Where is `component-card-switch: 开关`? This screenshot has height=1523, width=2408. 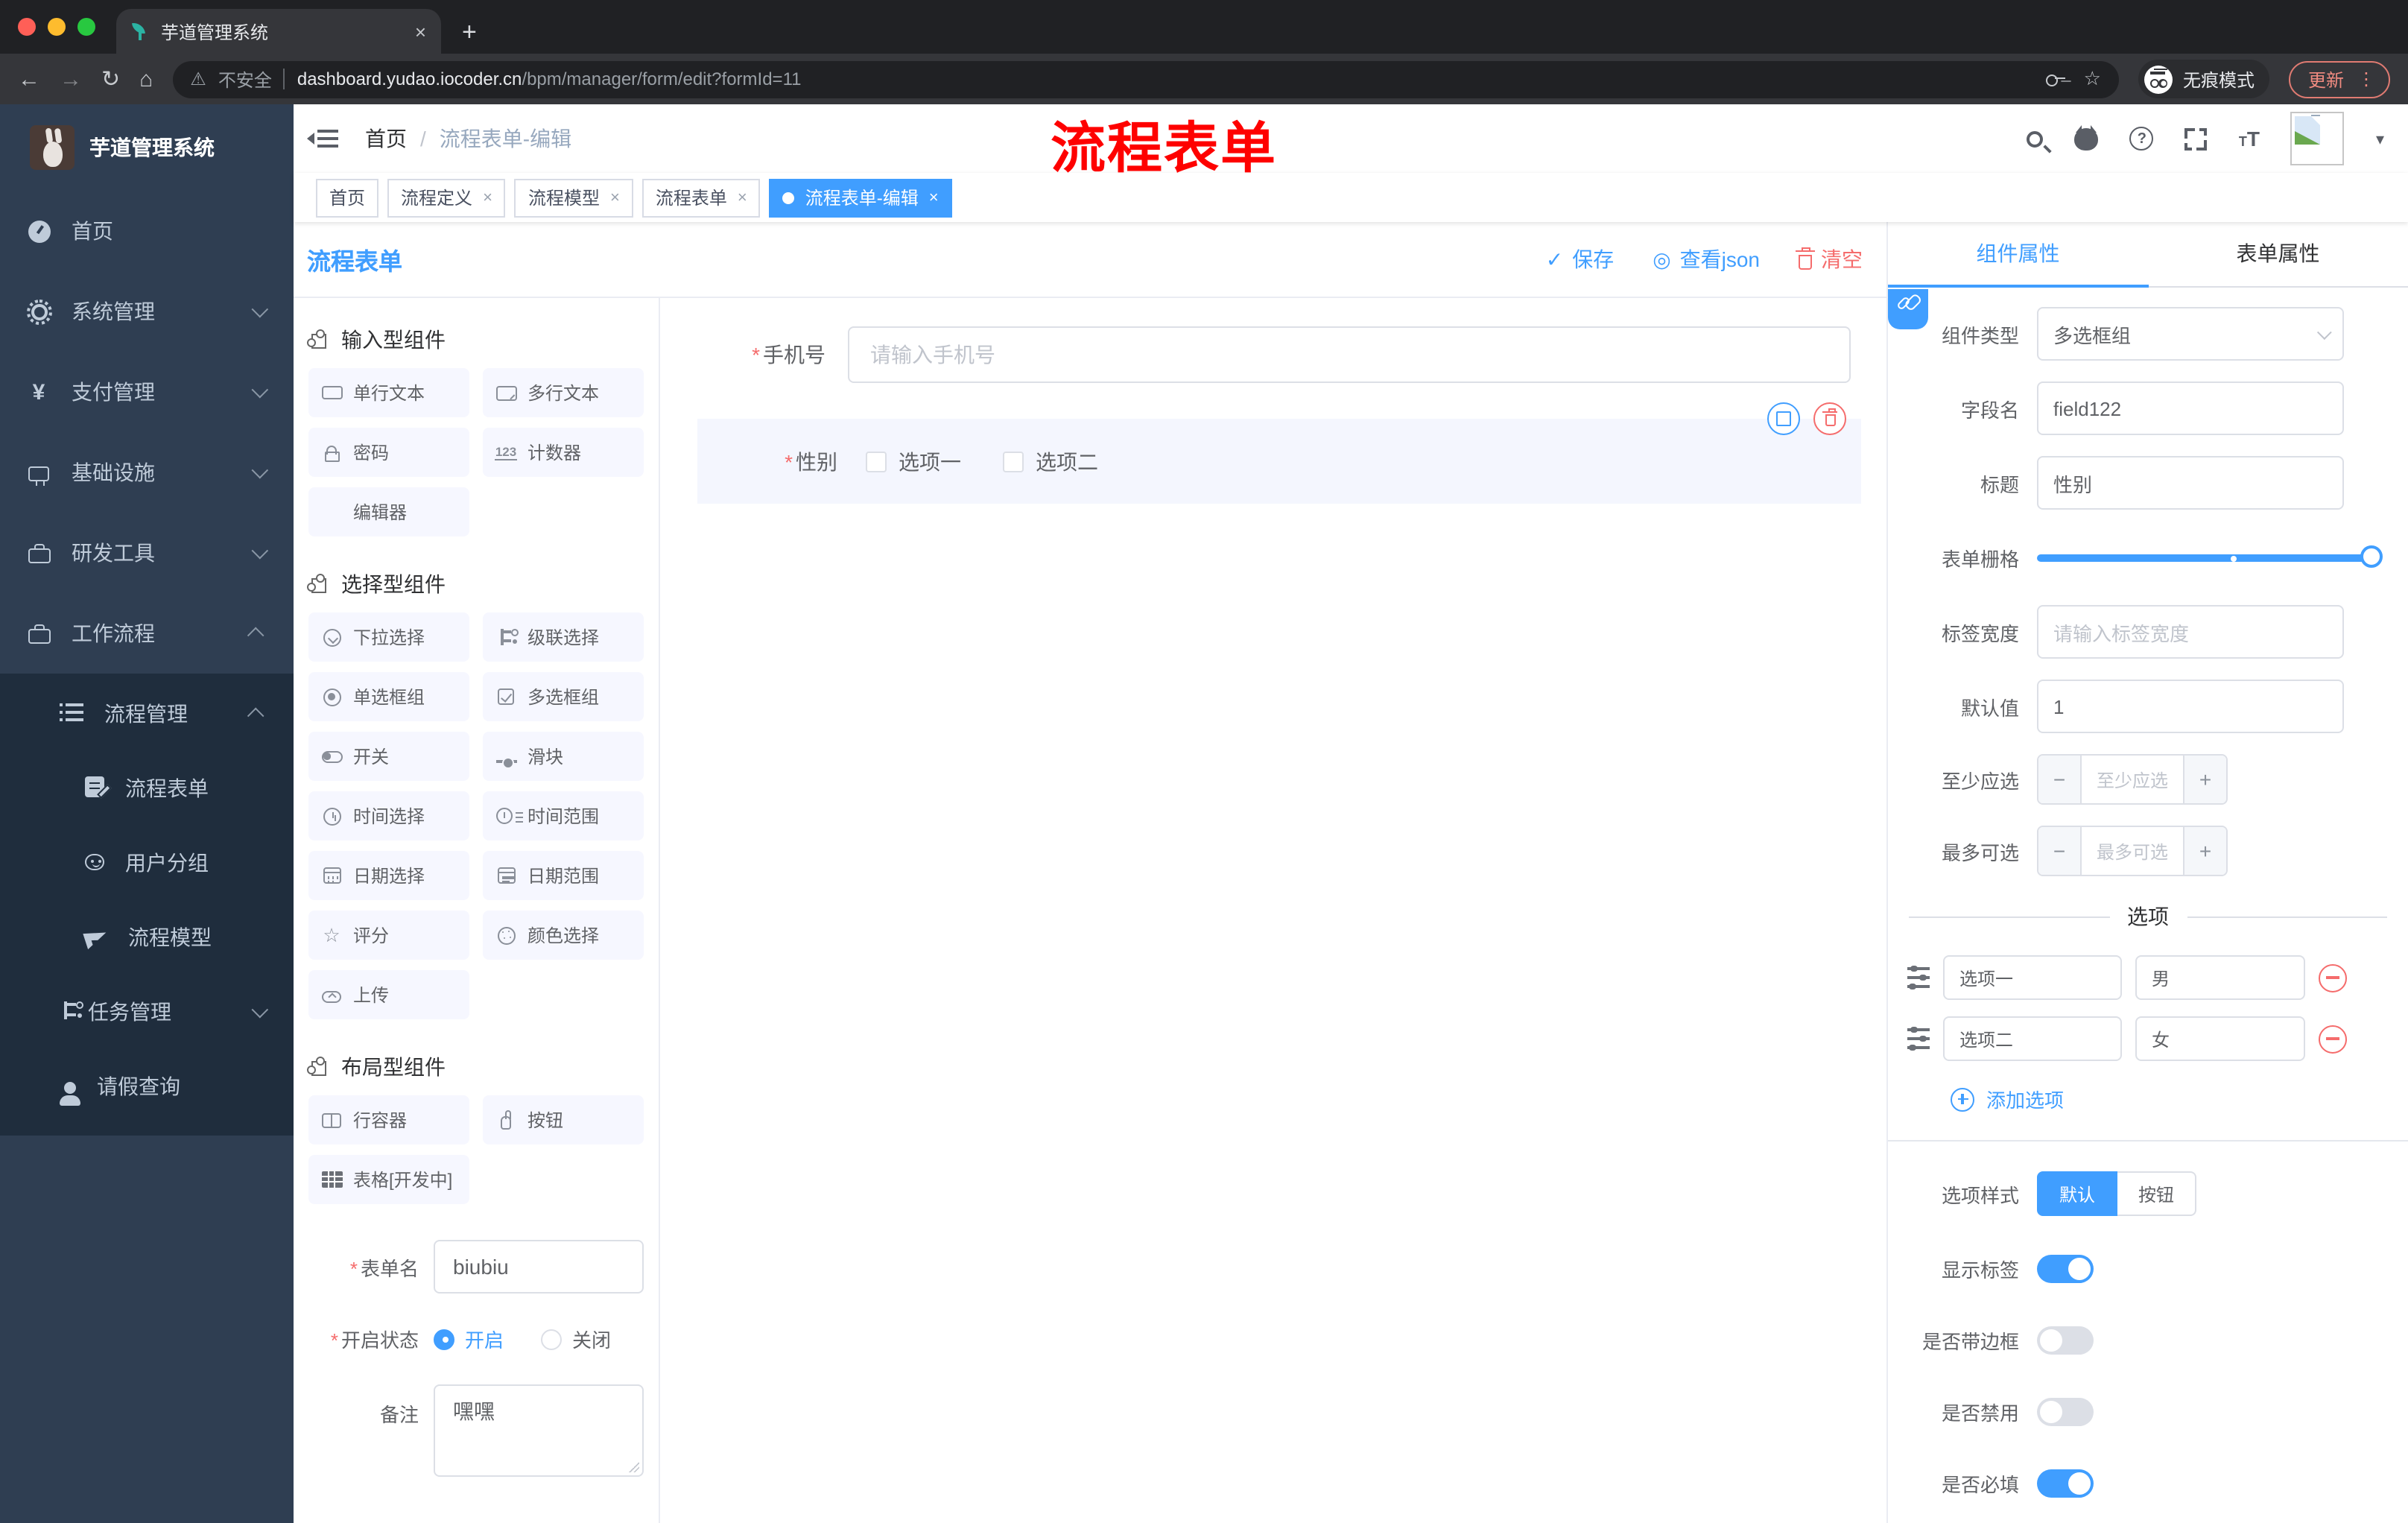
component-card-switch: 开关 is located at coordinates (388, 757).